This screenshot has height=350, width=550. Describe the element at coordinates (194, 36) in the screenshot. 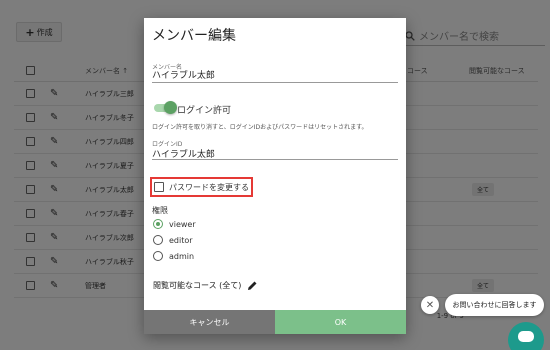

I see `dialog-title: メンバー編集` at that location.